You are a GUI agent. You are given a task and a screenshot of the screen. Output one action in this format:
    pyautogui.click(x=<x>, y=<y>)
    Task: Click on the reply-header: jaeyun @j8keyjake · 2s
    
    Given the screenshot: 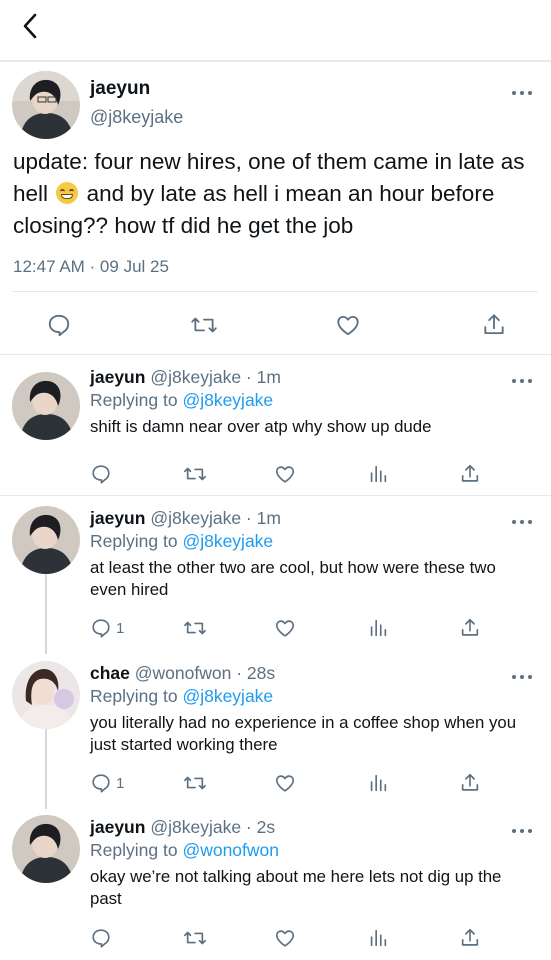 What is the action you would take?
    pyautogui.click(x=182, y=827)
    